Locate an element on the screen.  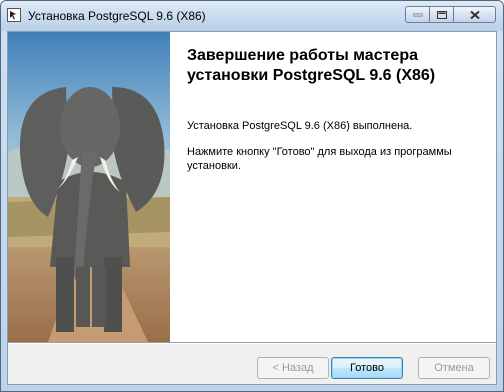
cancel-button: Отмена is located at coordinates (454, 368).